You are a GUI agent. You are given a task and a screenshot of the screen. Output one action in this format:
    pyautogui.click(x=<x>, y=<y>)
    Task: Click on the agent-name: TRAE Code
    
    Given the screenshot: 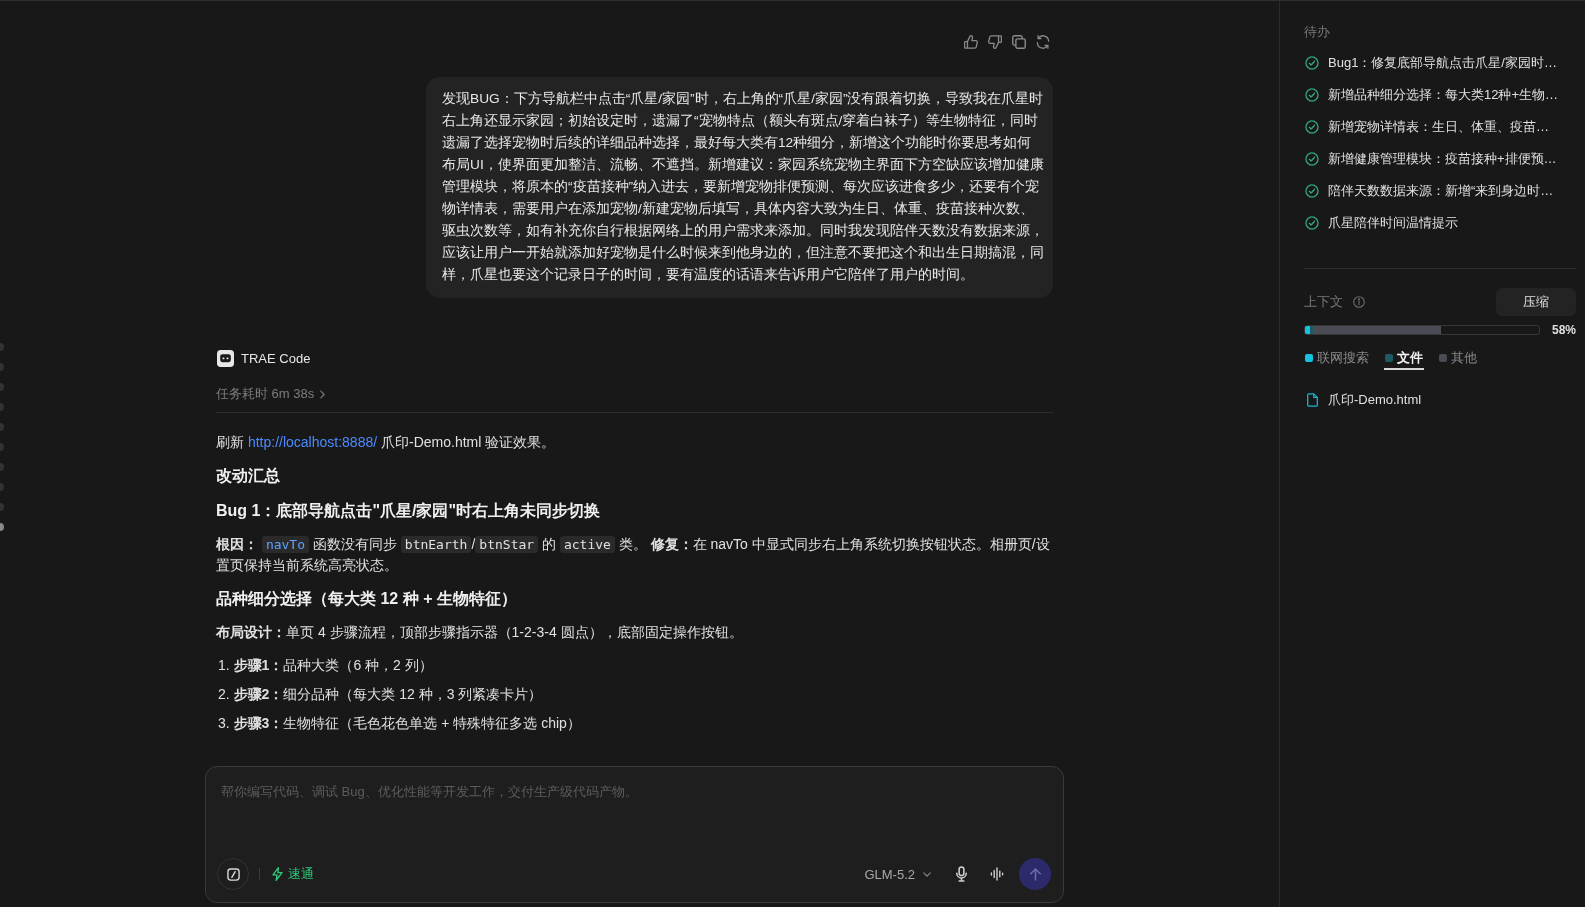 What is the action you would take?
    pyautogui.click(x=276, y=358)
    